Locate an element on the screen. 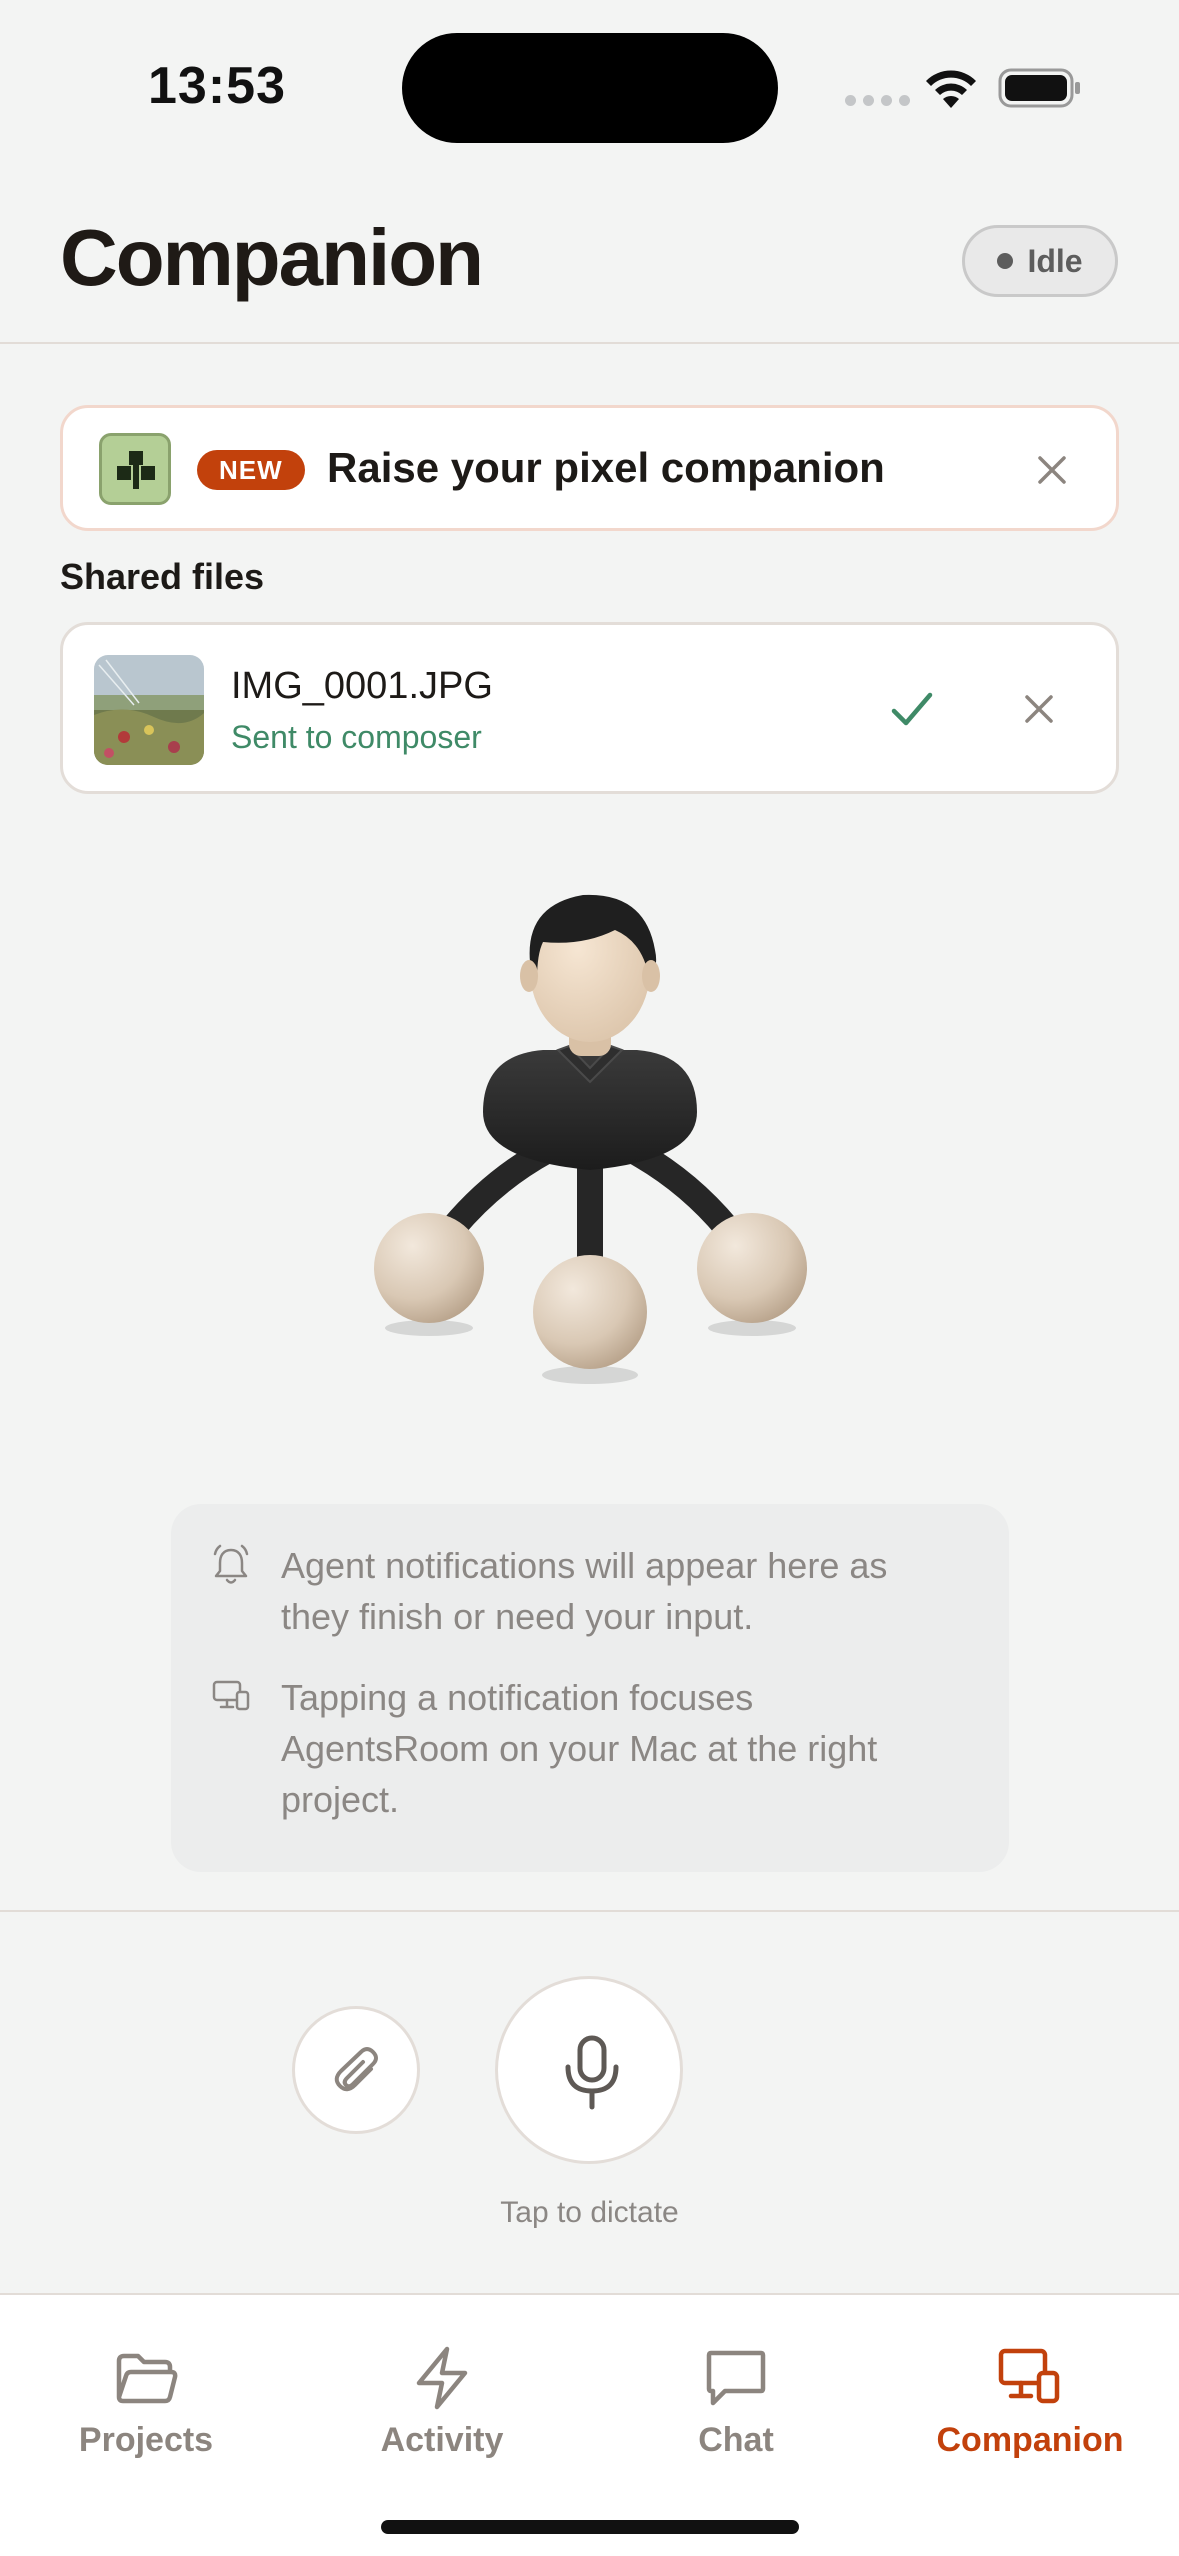 The width and height of the screenshot is (1179, 2556). tab-label: Activity is located at coordinates (442, 2440).